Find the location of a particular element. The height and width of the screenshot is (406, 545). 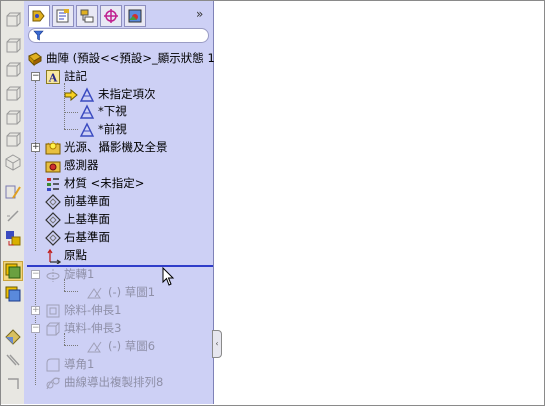

view-orientation-icon is located at coordinates (13, 384).